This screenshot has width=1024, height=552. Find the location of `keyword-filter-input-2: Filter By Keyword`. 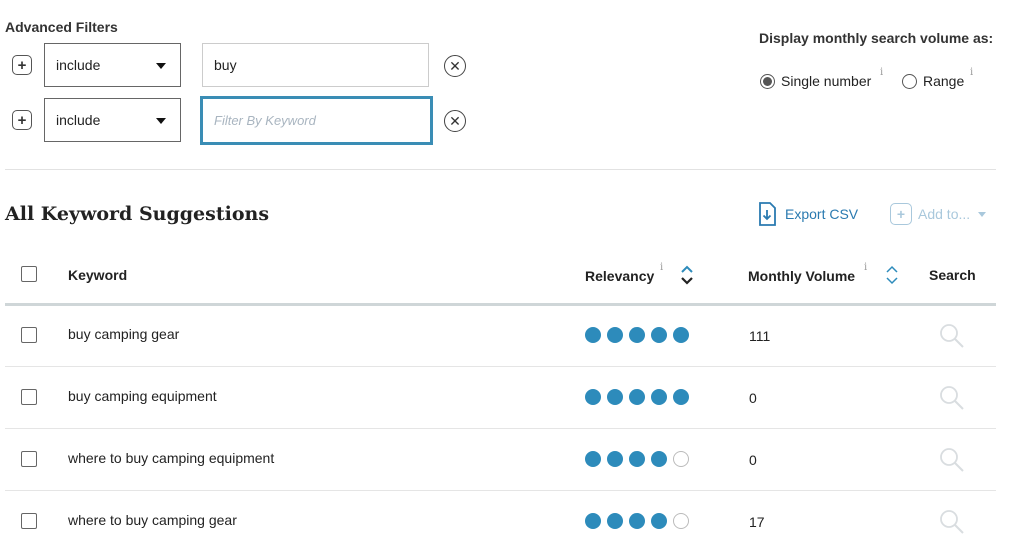

keyword-filter-input-2: Filter By Keyword is located at coordinates (316, 120).